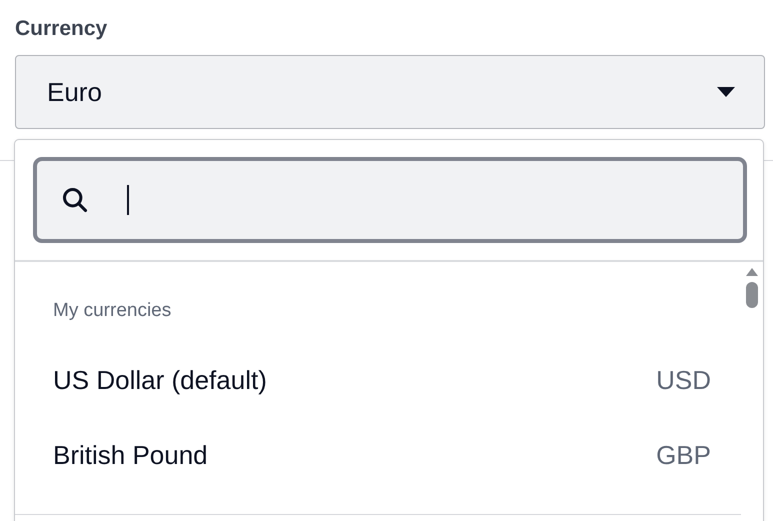 This screenshot has height=521, width=773. I want to click on text-cursor, so click(128, 200).